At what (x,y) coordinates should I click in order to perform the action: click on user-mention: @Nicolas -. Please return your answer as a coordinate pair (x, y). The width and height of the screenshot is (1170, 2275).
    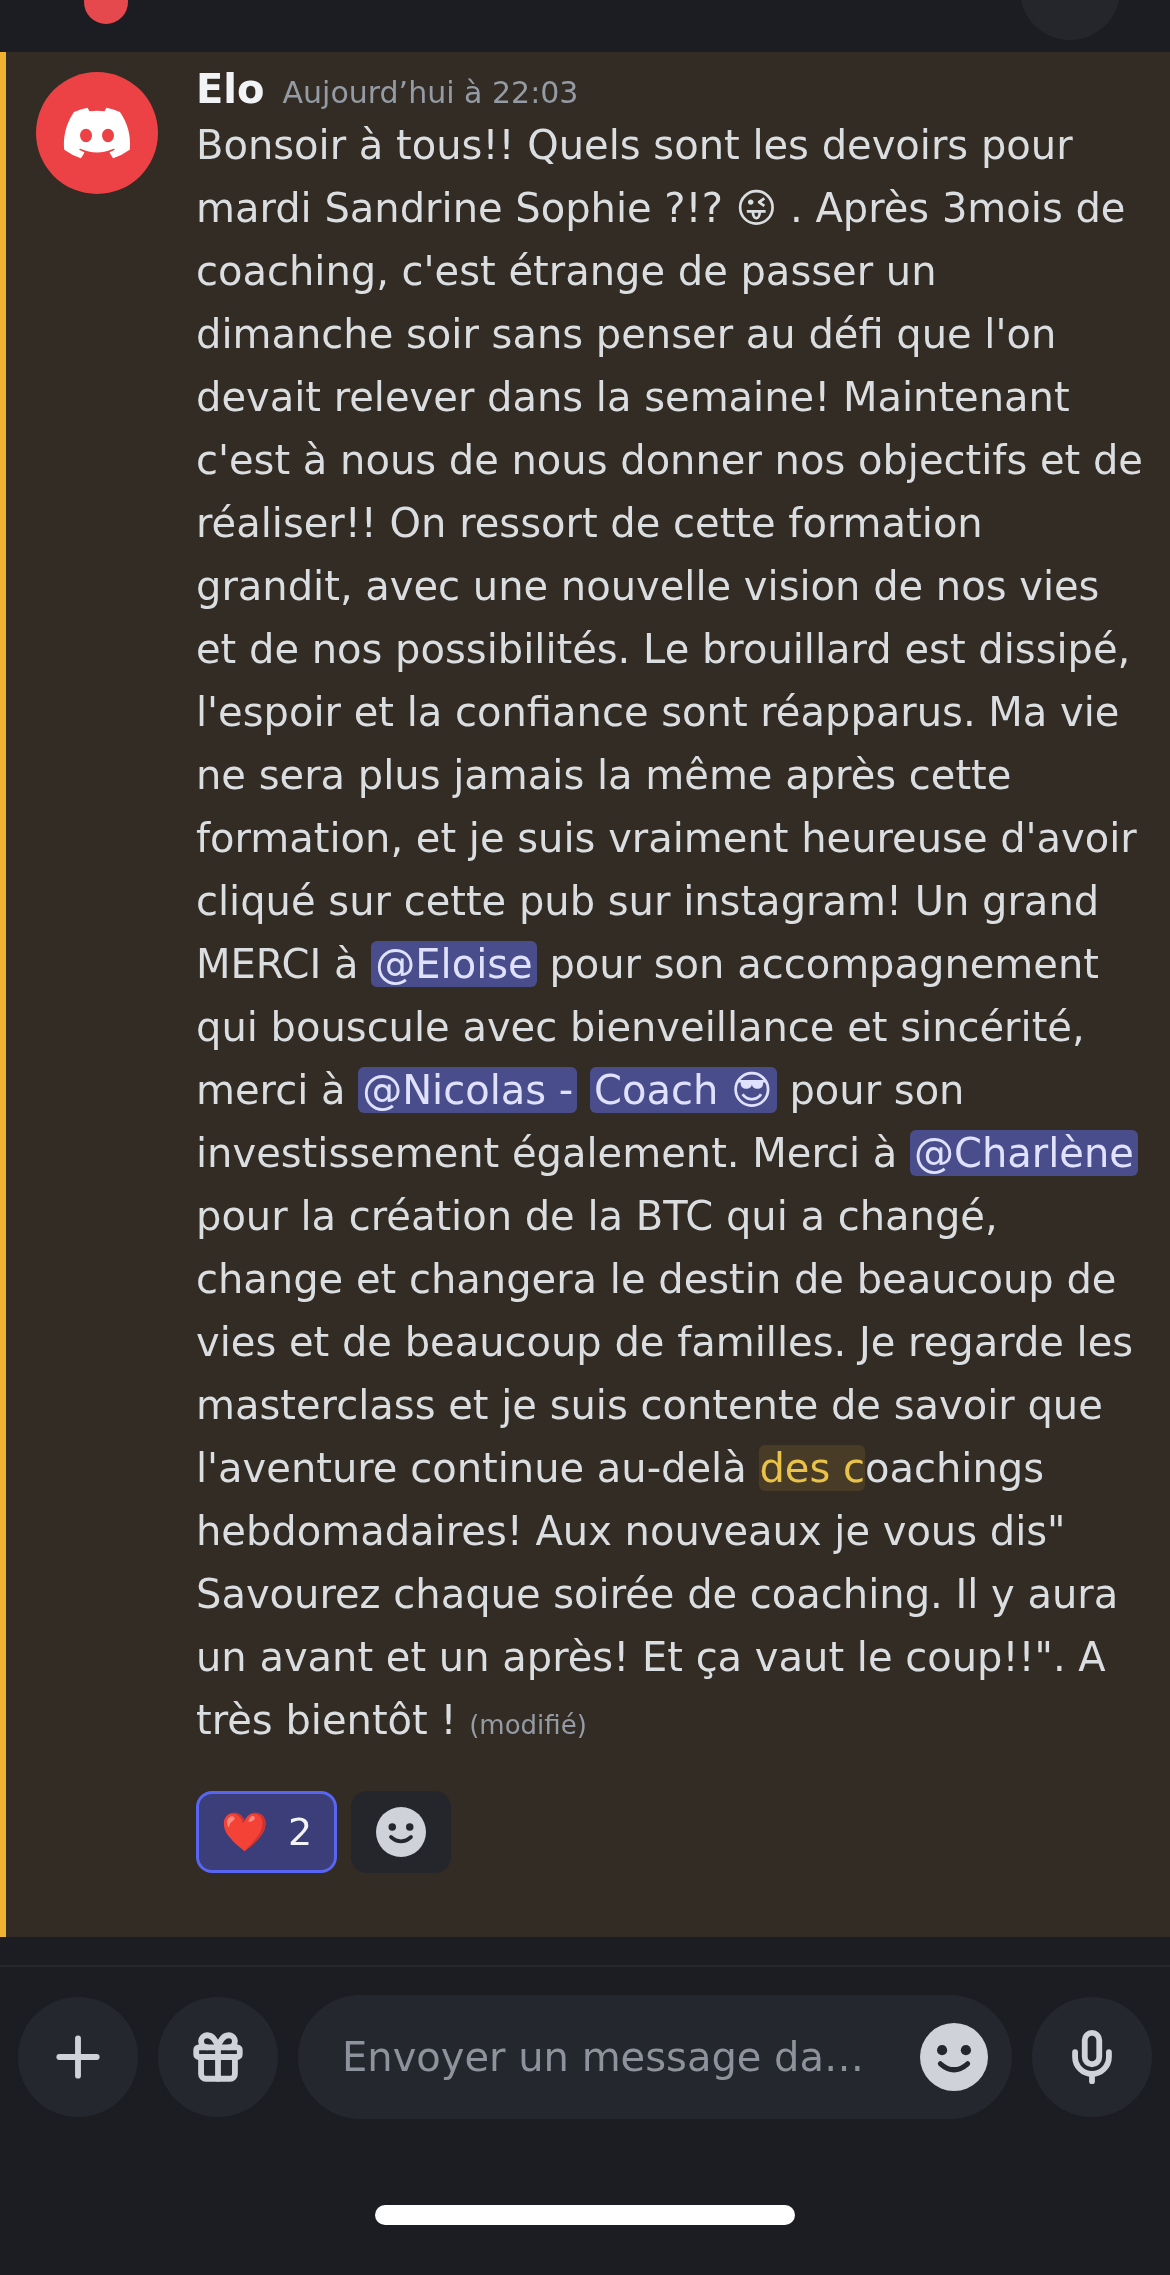
    Looking at the image, I should click on (468, 1090).